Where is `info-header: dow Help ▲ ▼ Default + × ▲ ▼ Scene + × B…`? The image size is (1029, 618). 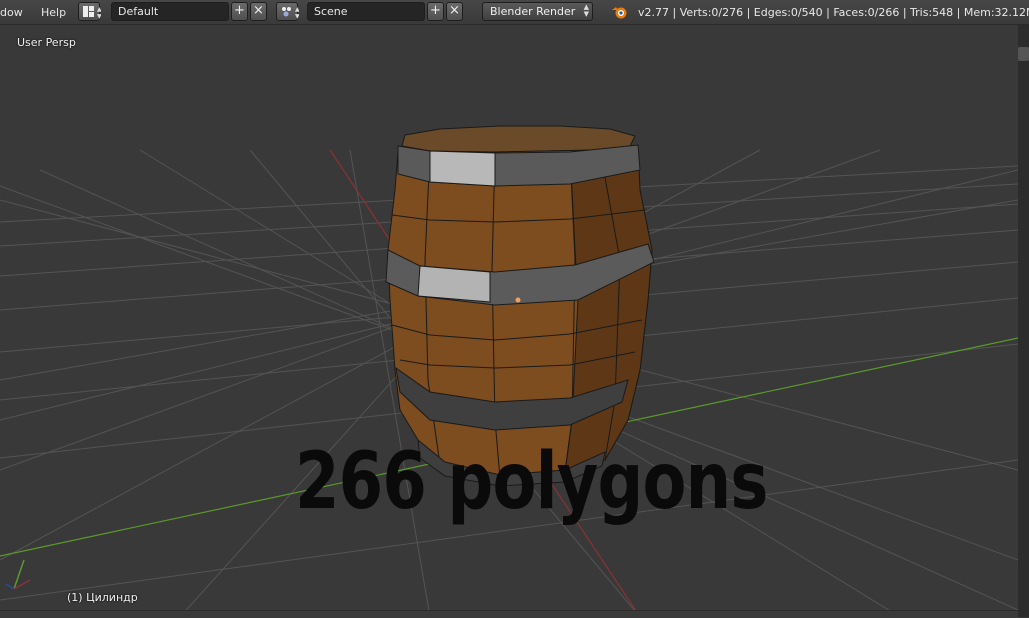
info-header: dow Help ▲ ▼ Default + × ▲ ▼ Scene + × B… is located at coordinates (514, 12).